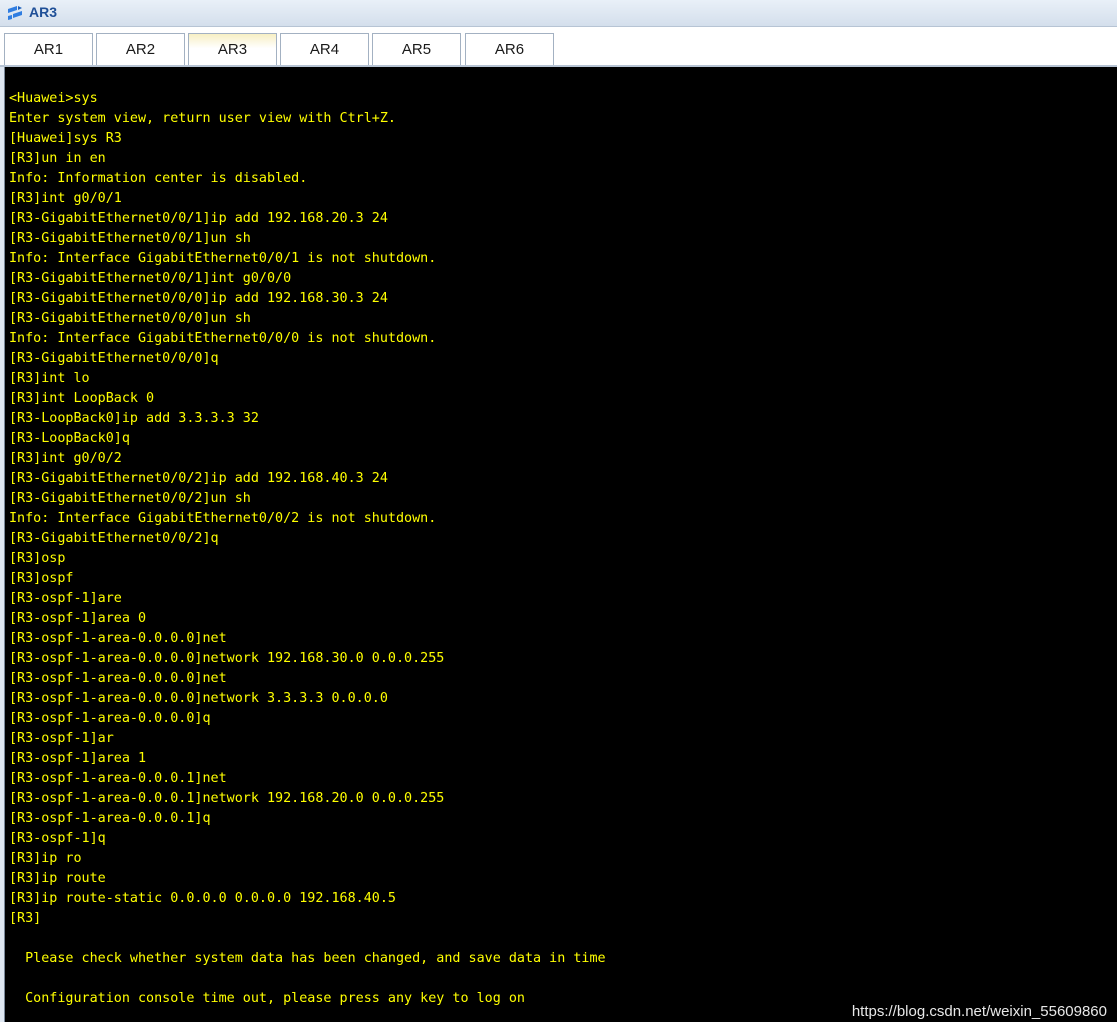 This screenshot has width=1117, height=1022. What do you see at coordinates (82, 398) in the screenshot?
I see `terminal-line: [R3]int LoopBack 0` at bounding box center [82, 398].